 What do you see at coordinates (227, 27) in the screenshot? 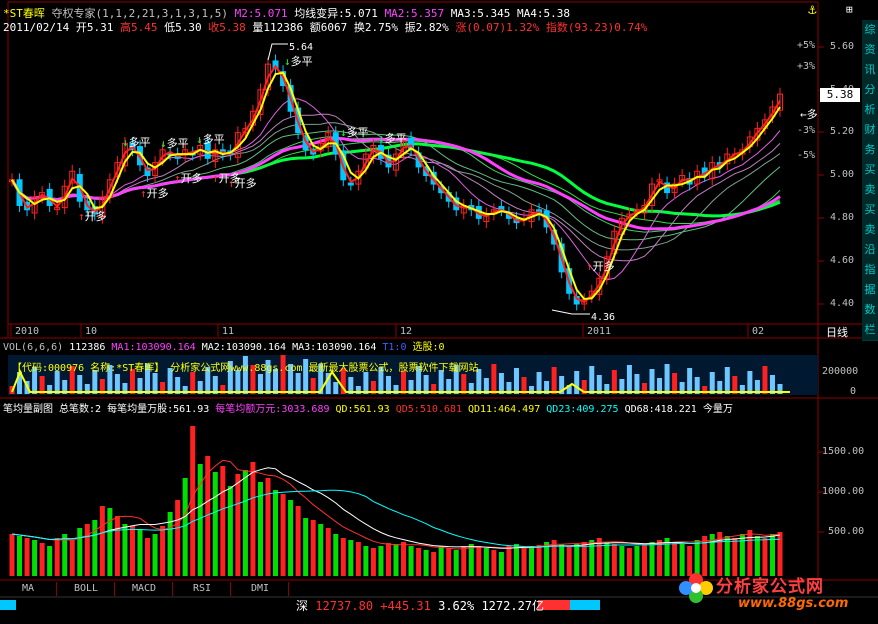
I see `quote-close: 收5.38` at bounding box center [227, 27].